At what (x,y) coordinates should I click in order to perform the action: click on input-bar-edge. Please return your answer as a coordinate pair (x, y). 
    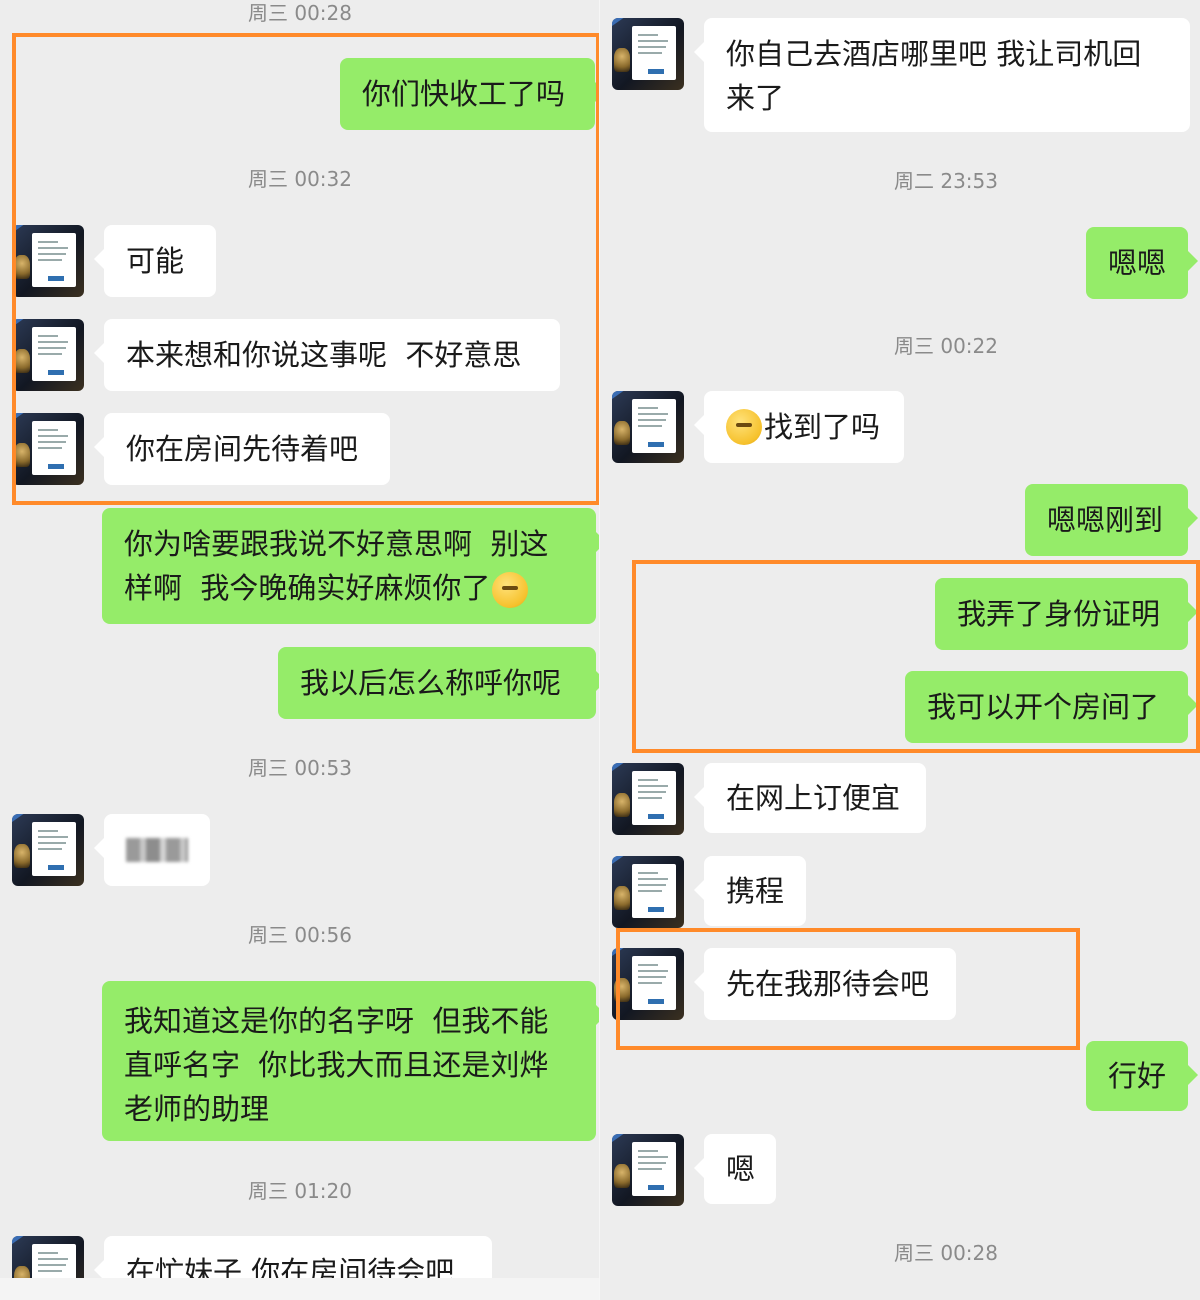
    Looking at the image, I should click on (300, 1289).